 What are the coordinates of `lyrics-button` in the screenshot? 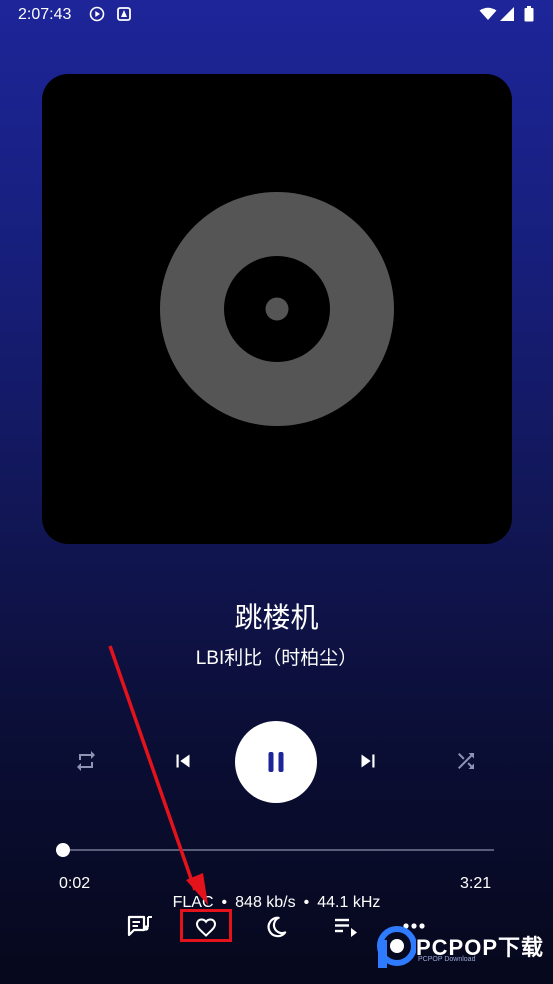 It's located at (140, 927).